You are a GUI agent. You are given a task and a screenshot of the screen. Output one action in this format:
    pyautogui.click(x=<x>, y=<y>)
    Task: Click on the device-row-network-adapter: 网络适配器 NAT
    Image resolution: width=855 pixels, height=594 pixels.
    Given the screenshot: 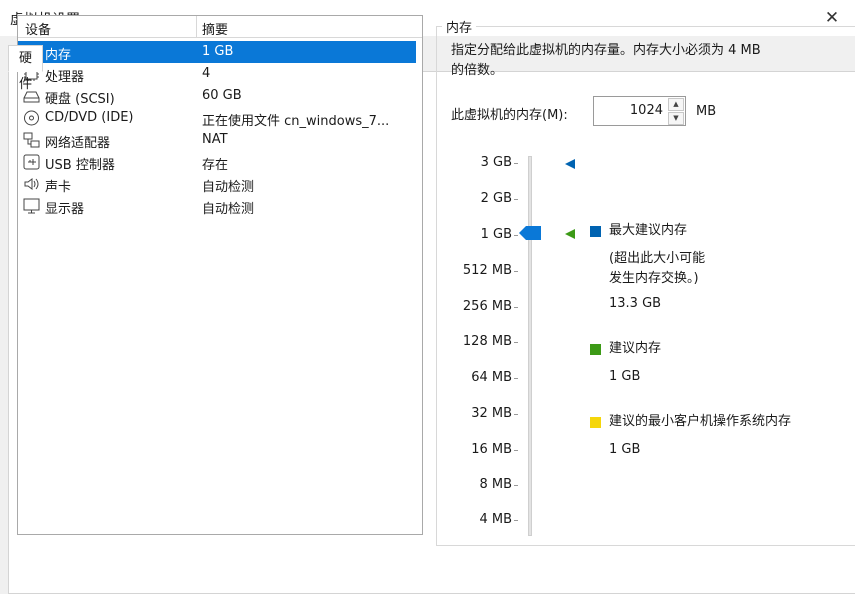 What is the action you would take?
    pyautogui.click(x=217, y=140)
    